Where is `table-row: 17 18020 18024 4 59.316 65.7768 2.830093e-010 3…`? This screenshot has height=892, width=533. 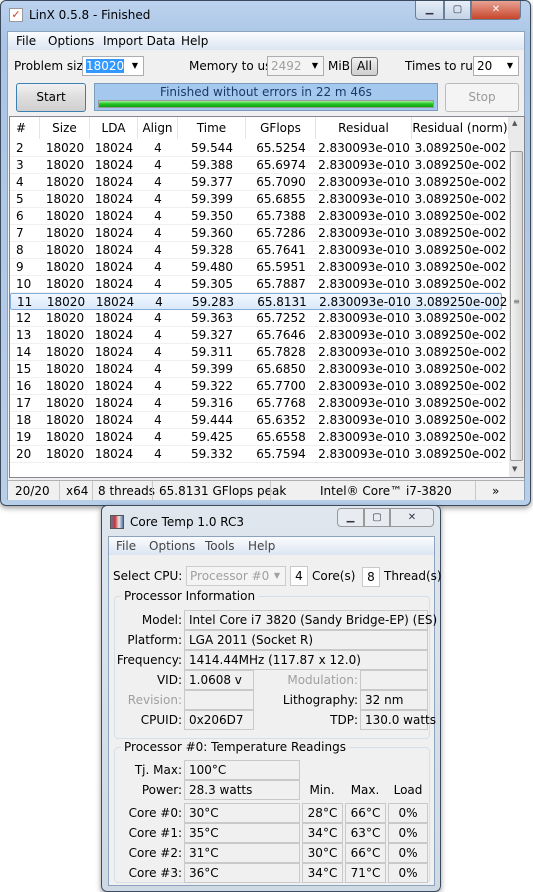
table-row: 17 18020 18024 4 59.316 65.7768 2.830093e-010 3… is located at coordinates (258, 403).